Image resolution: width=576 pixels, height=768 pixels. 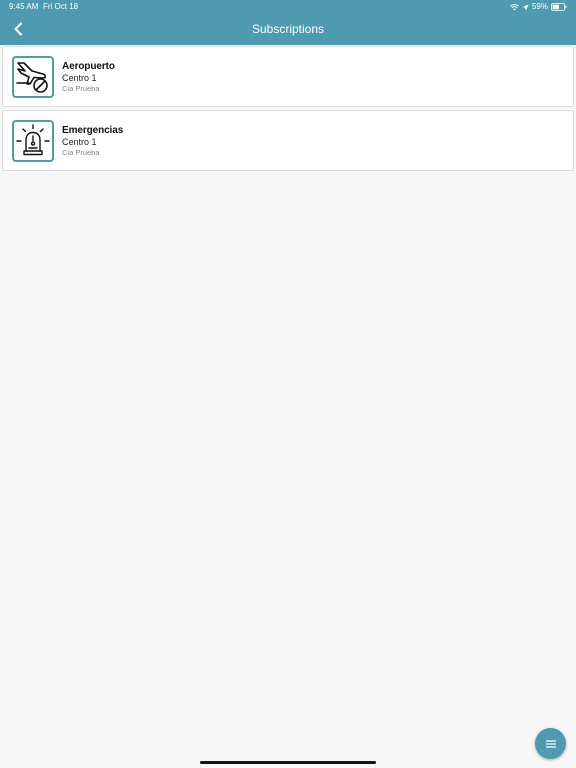 I want to click on app-header: 9:45 AM Fri Oct 18 59% Subscriptions, so click(x=288, y=22).